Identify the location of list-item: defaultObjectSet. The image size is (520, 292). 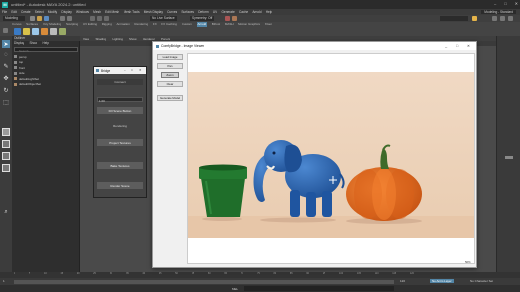
(46, 85).